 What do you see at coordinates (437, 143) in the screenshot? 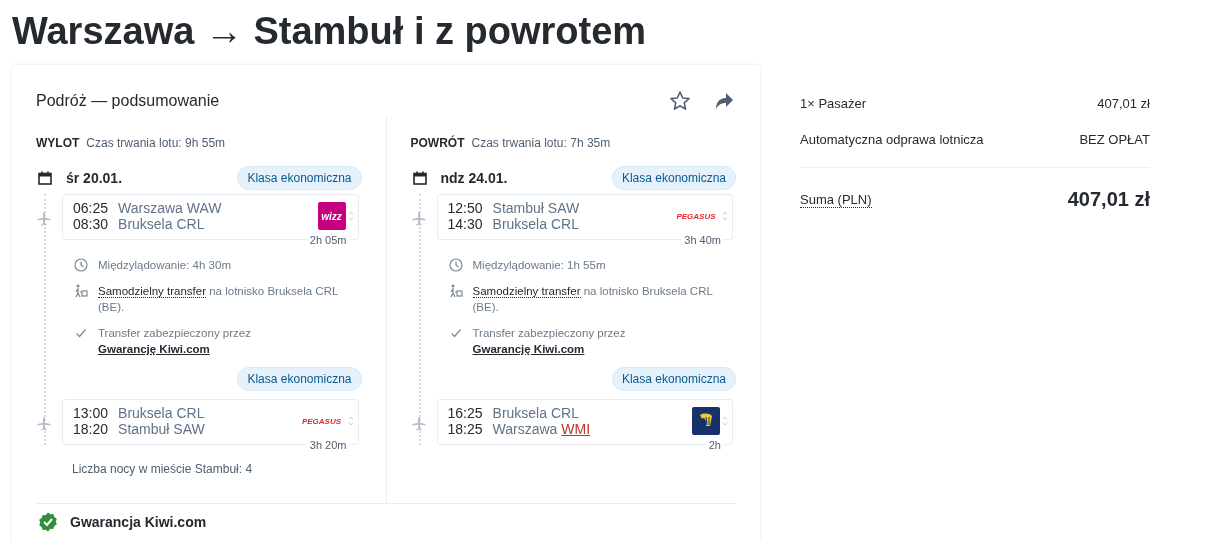
I see `leg-label: POWRÓT` at bounding box center [437, 143].